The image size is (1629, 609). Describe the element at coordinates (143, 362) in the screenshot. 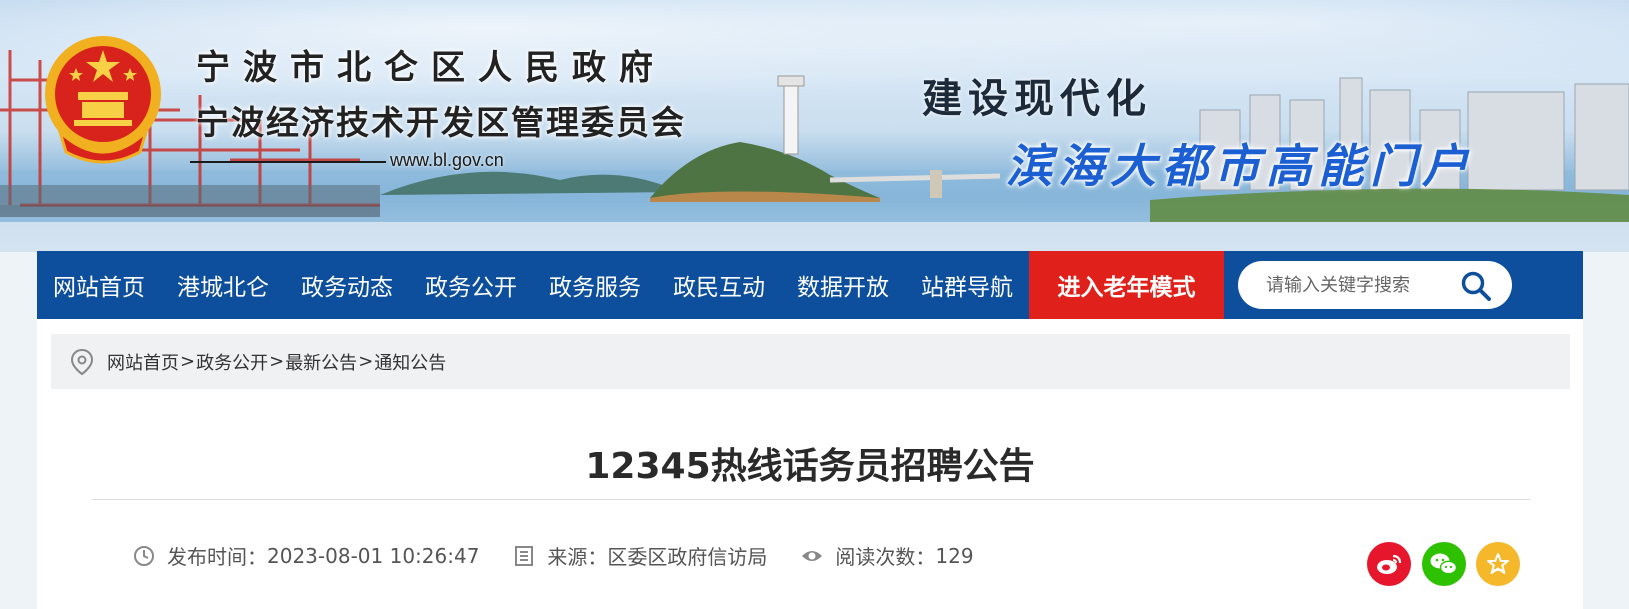

I see `breadcrumb-home: 网站首页` at that location.